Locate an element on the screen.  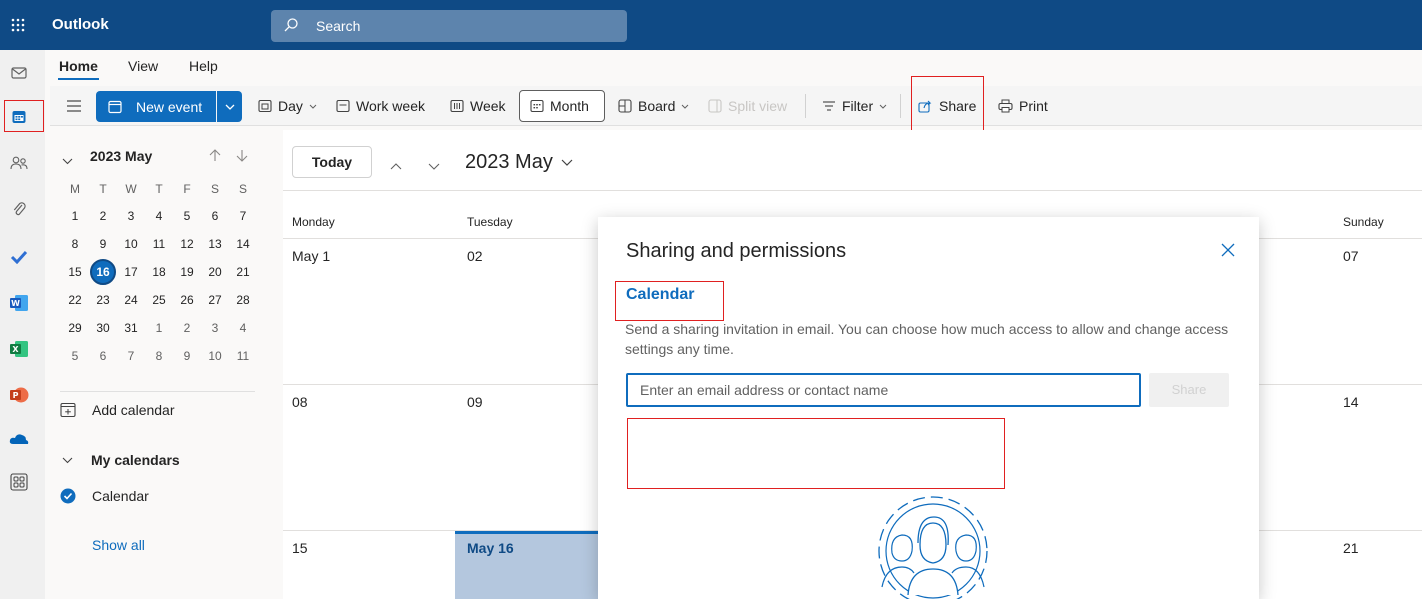
mini-calendar-day: 28 is located at coordinates (243, 300).